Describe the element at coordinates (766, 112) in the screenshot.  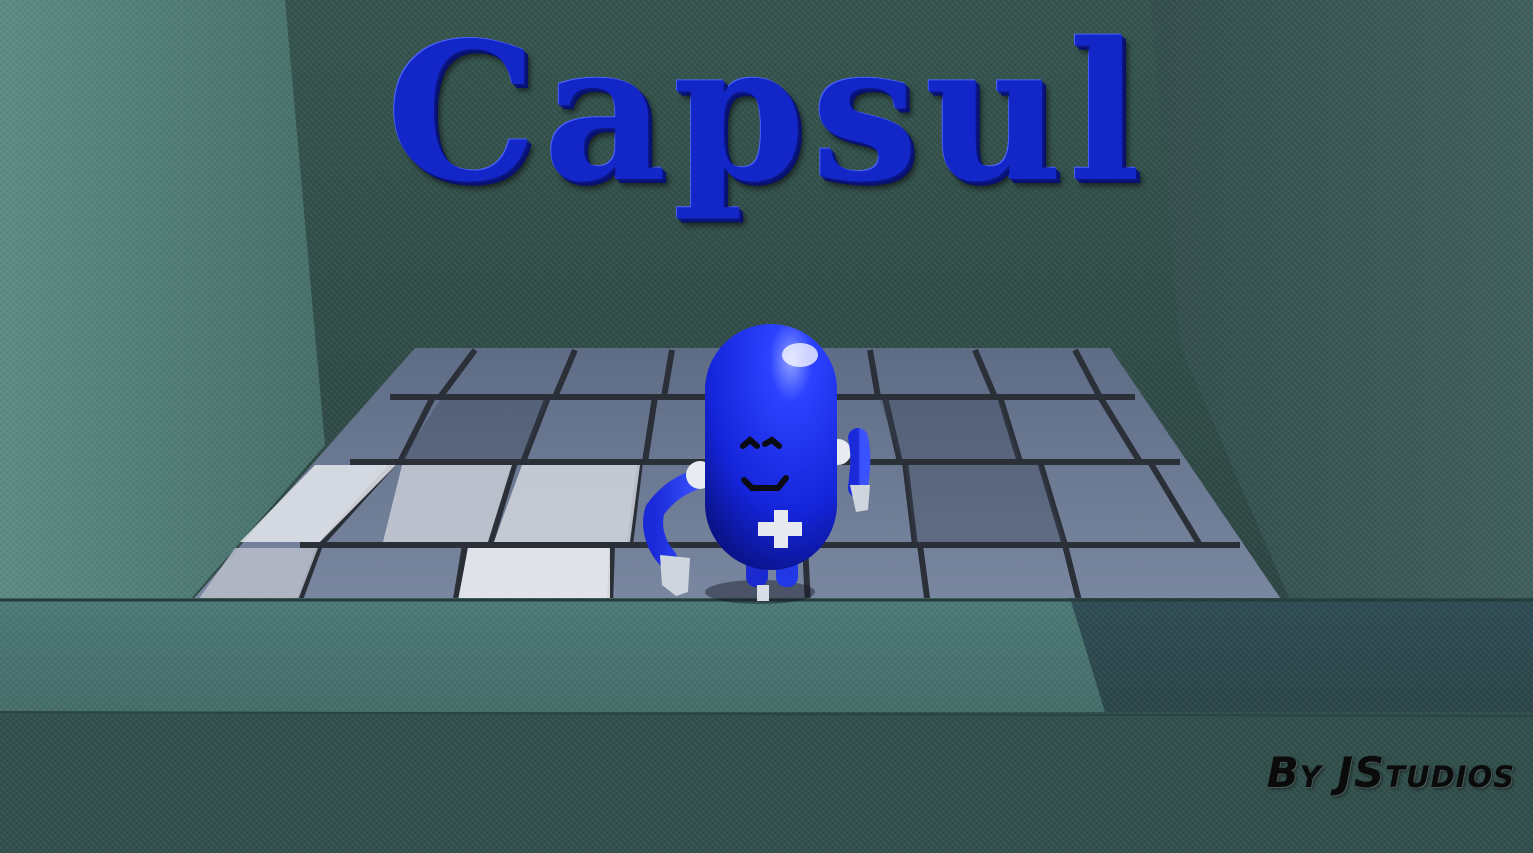
I see `game-title: Capsul` at that location.